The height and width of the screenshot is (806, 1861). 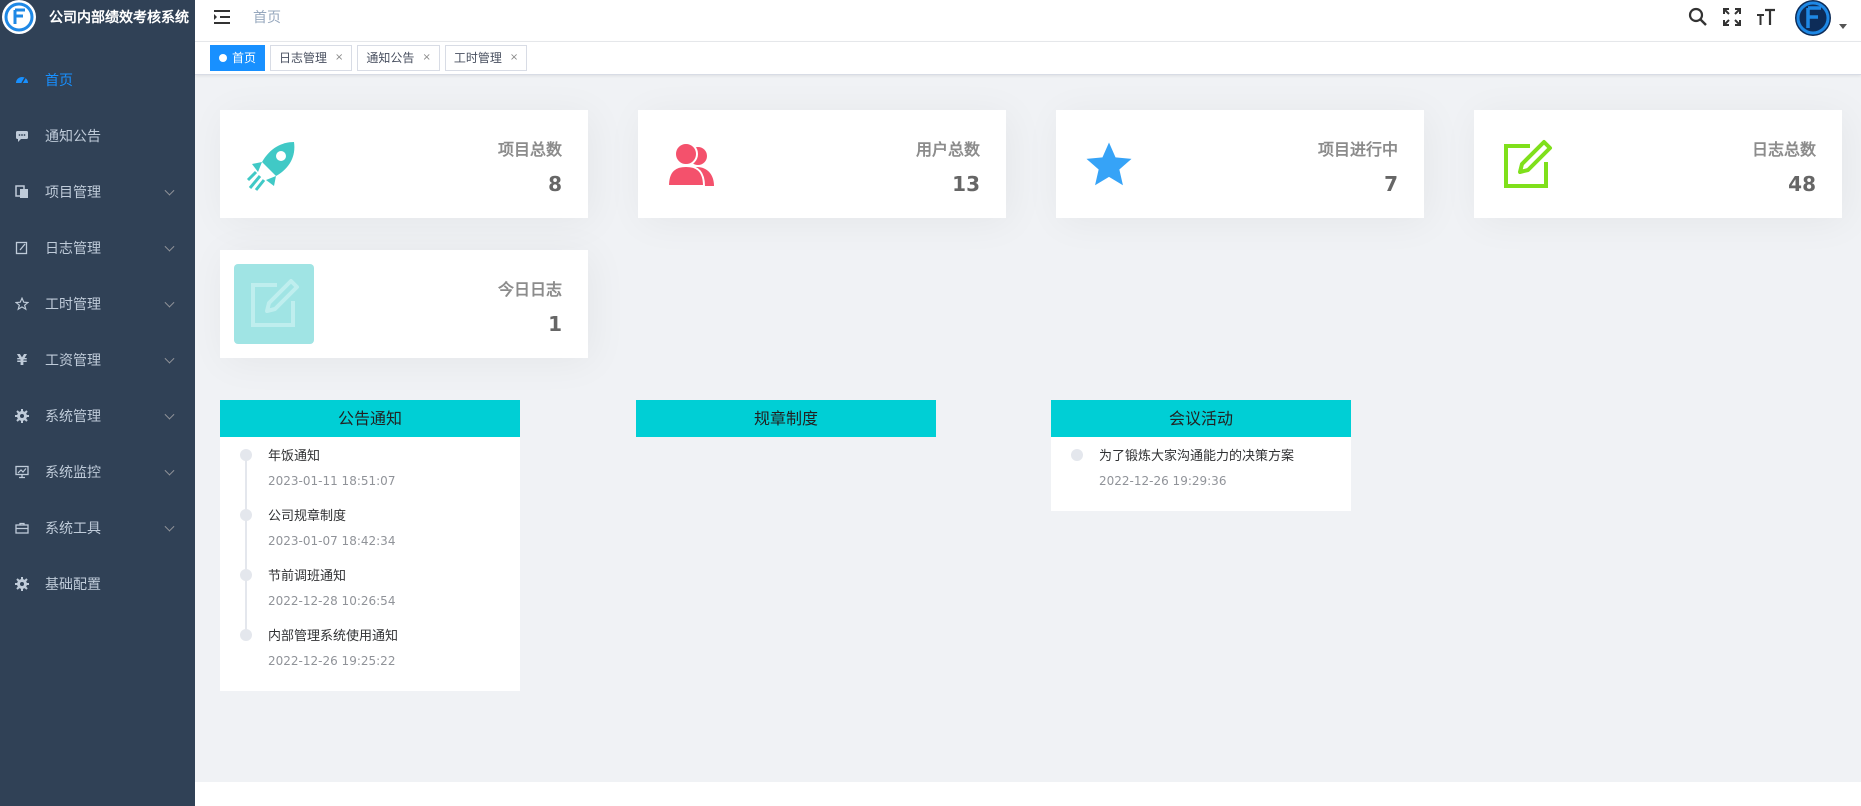 I want to click on navbar: 首页, so click(x=1028, y=21).